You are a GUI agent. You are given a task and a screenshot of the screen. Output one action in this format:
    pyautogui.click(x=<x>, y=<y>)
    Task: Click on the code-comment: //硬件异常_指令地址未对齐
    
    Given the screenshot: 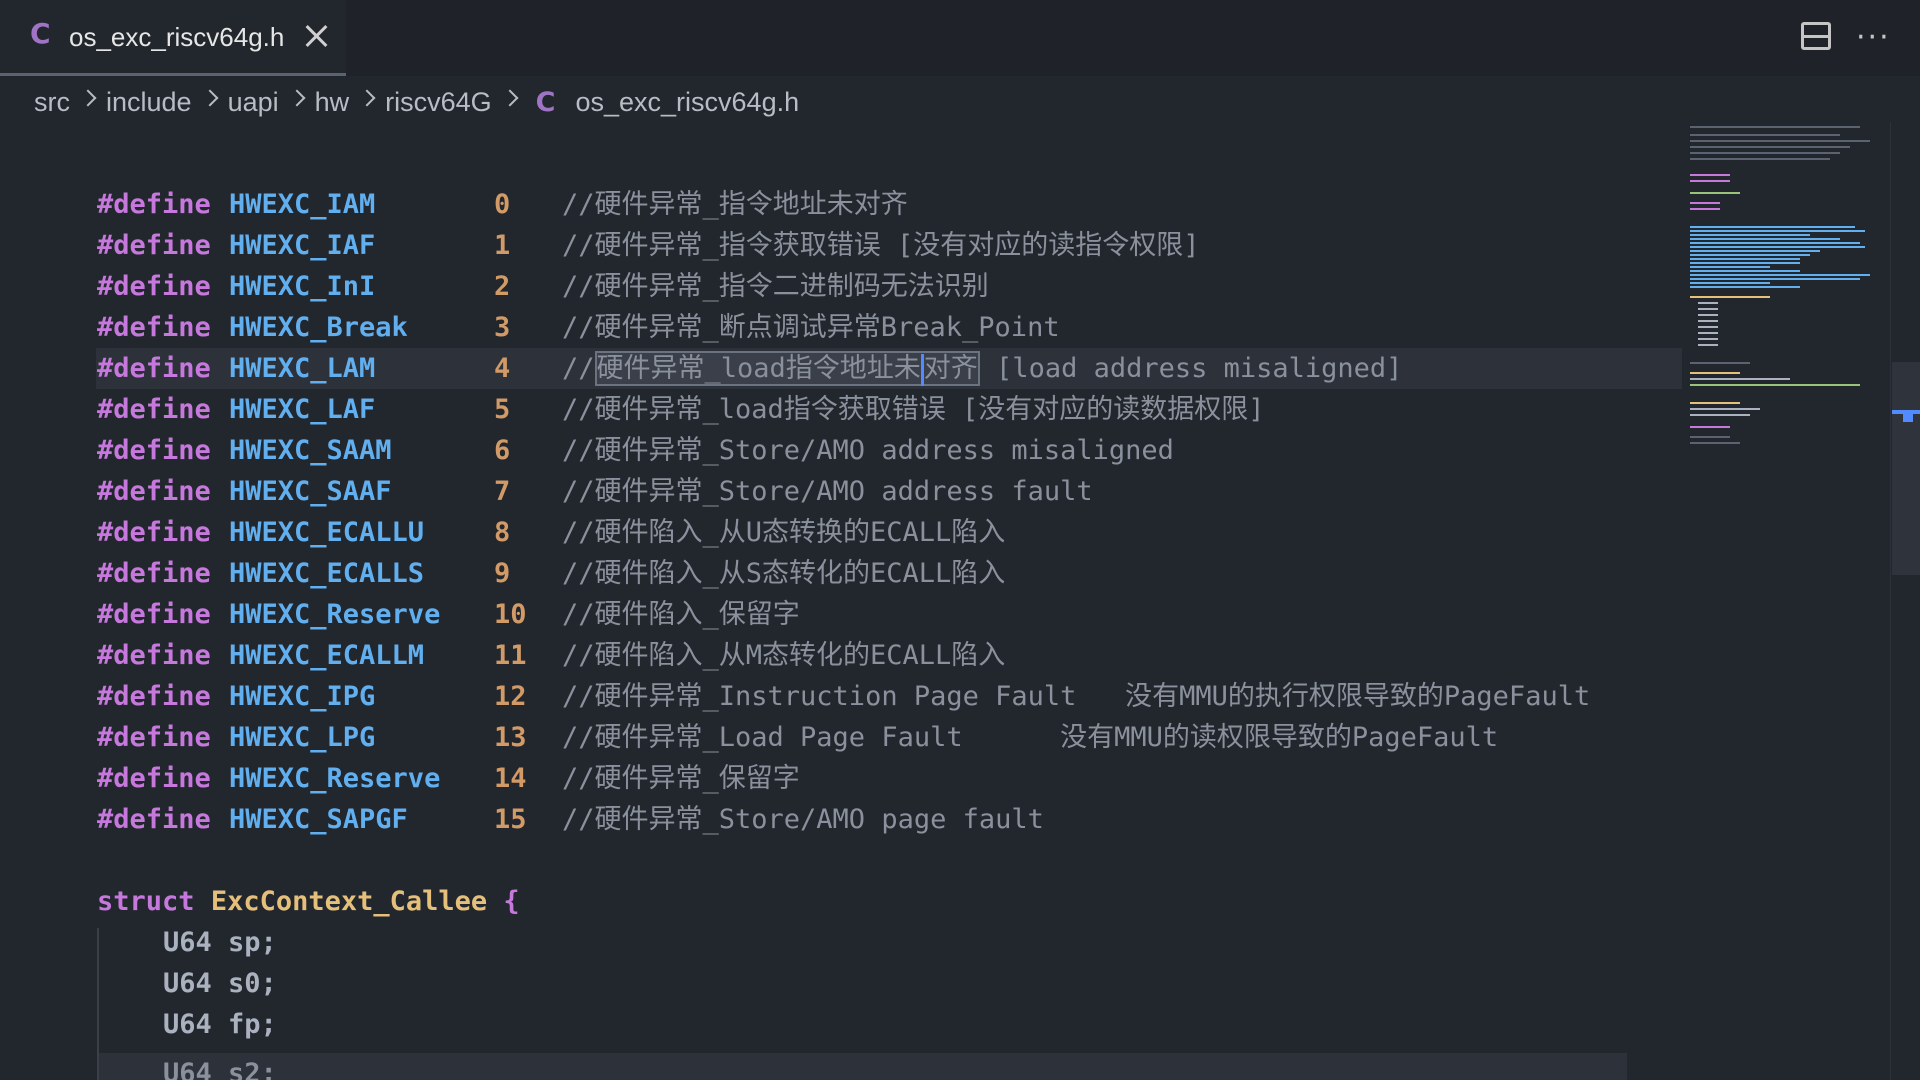 What is the action you would take?
    pyautogui.click(x=735, y=204)
    